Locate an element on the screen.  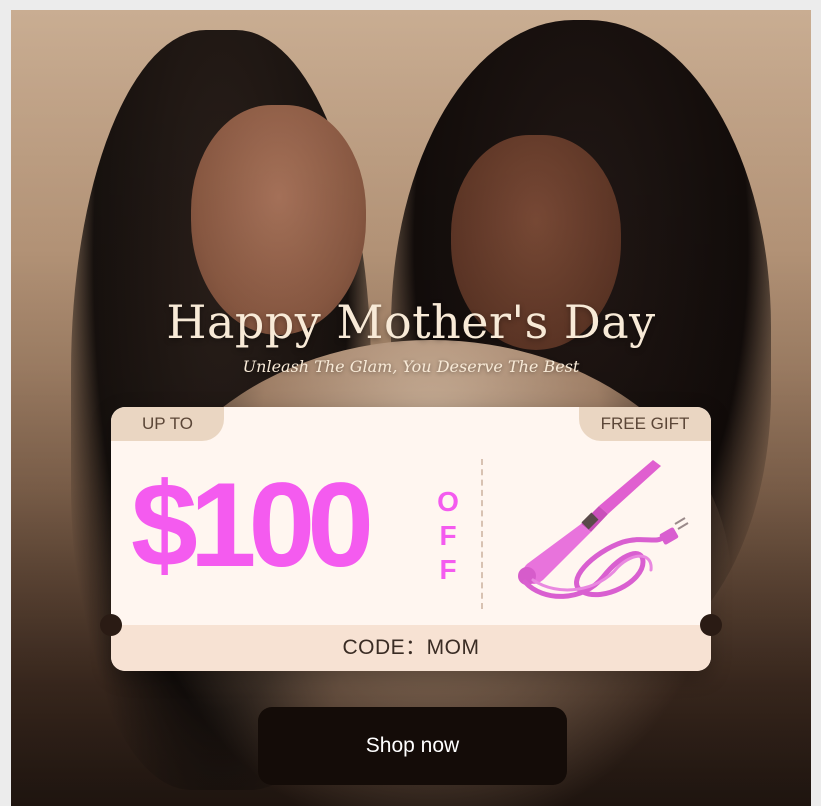
up-to-tag: UP TO is located at coordinates (167, 424).